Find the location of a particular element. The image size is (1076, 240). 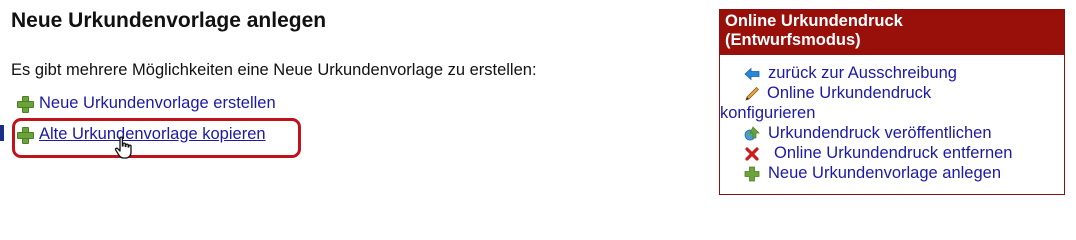

hand-cursor-icon is located at coordinates (123, 147).